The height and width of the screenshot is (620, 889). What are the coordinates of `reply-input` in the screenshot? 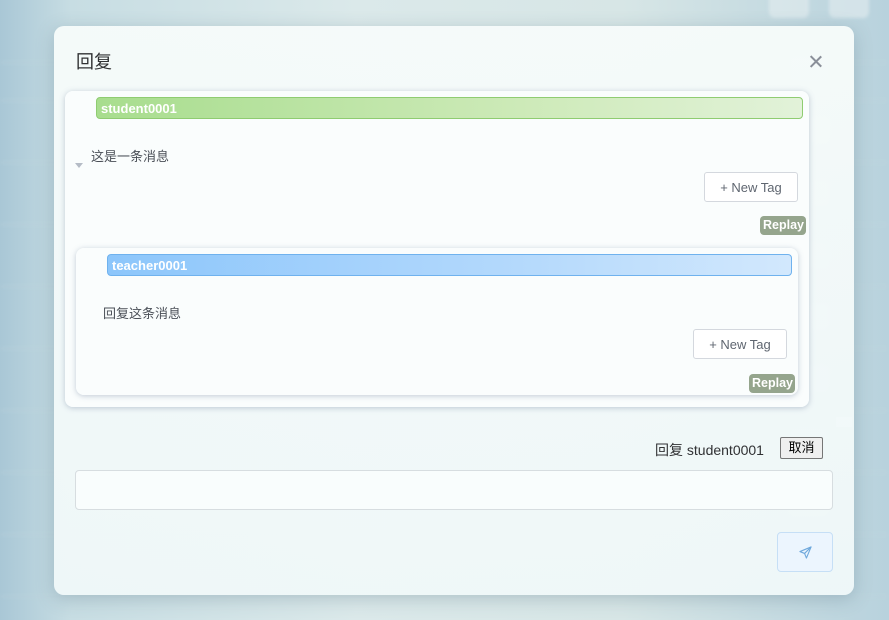 It's located at (454, 490).